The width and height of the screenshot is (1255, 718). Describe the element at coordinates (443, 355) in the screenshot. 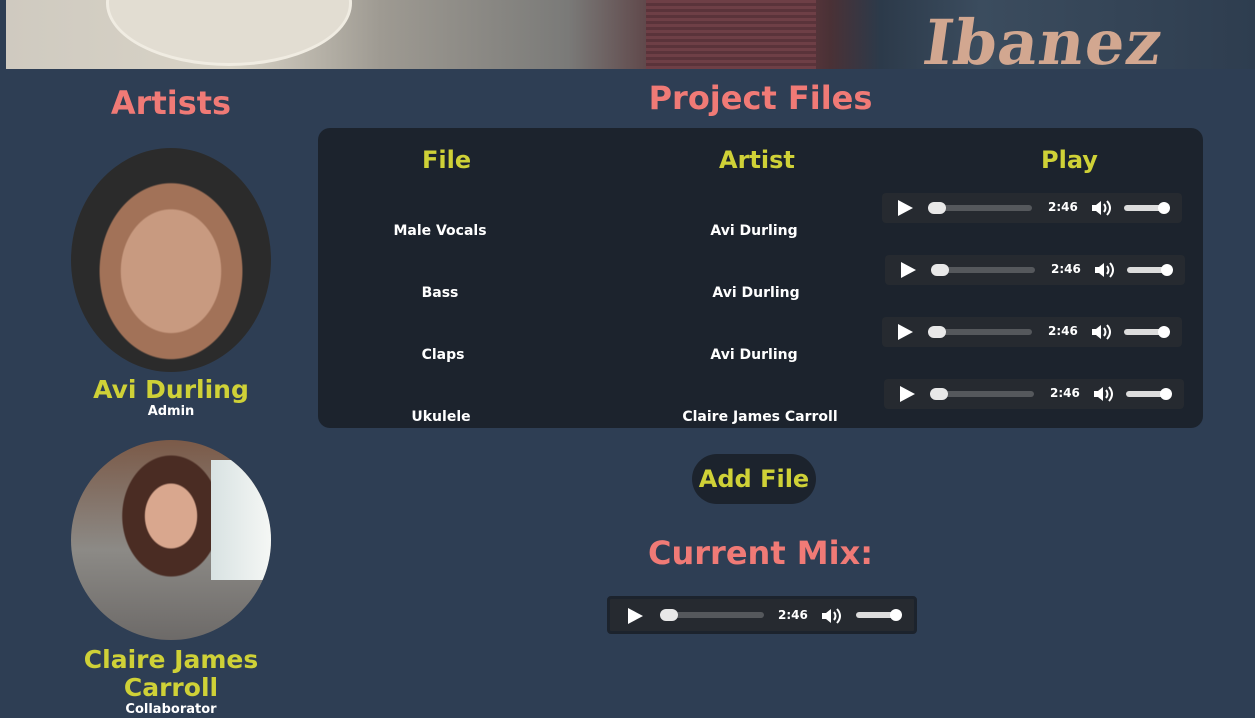

I see `file-name: Claps` at that location.